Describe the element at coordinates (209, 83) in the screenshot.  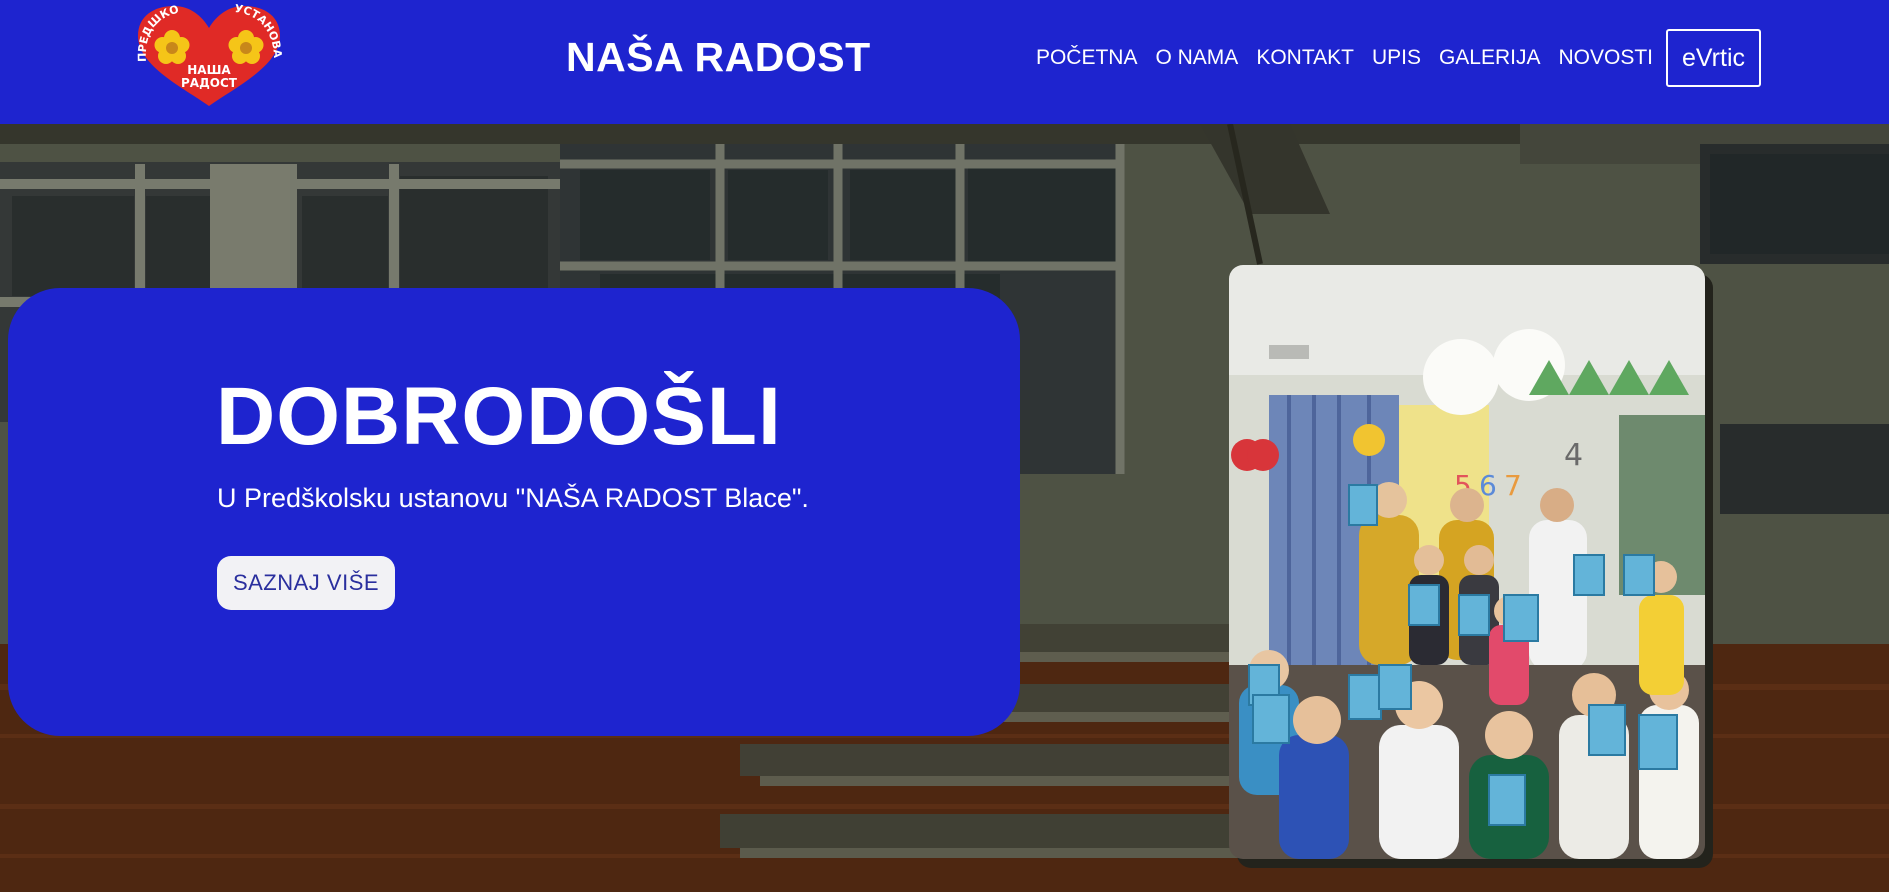
I see `logo-text-center-2: РАДОСТ` at that location.